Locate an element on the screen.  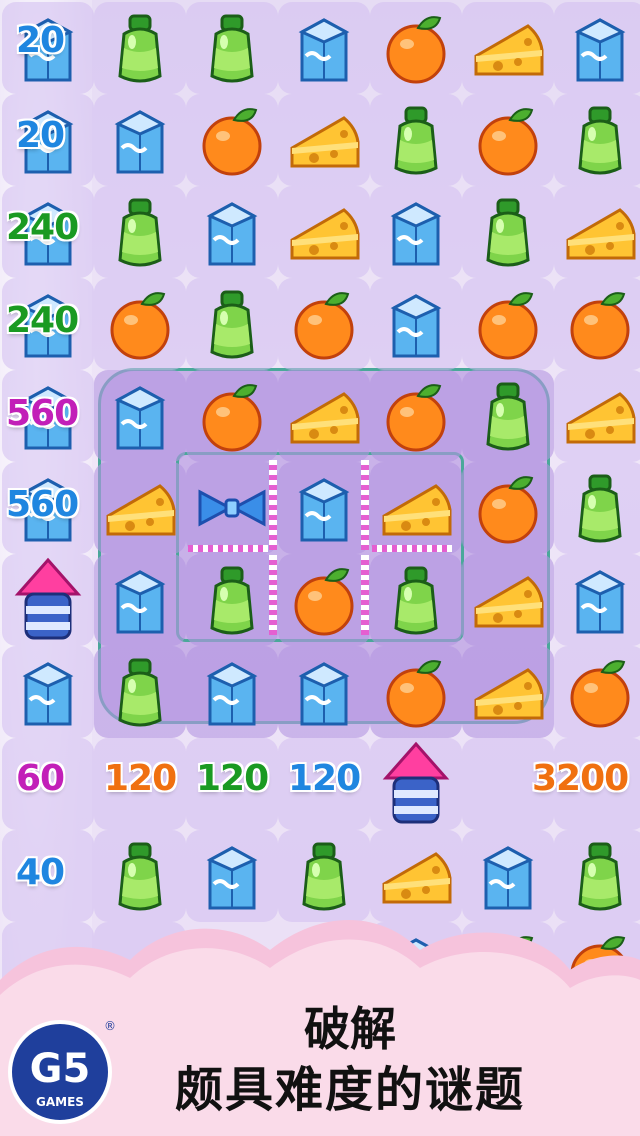
blue-bow-icon is located at coordinates (232, 508).